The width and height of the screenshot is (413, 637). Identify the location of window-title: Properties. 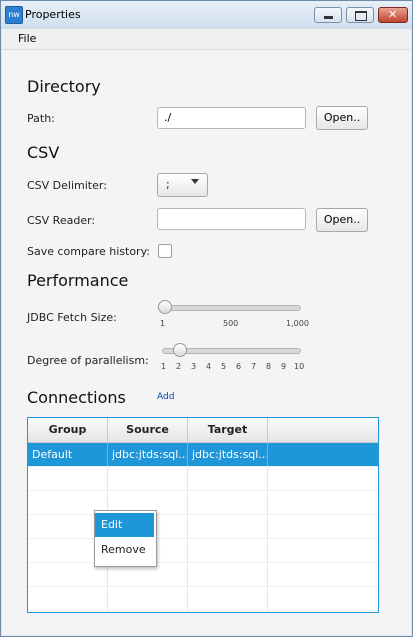
(53, 14).